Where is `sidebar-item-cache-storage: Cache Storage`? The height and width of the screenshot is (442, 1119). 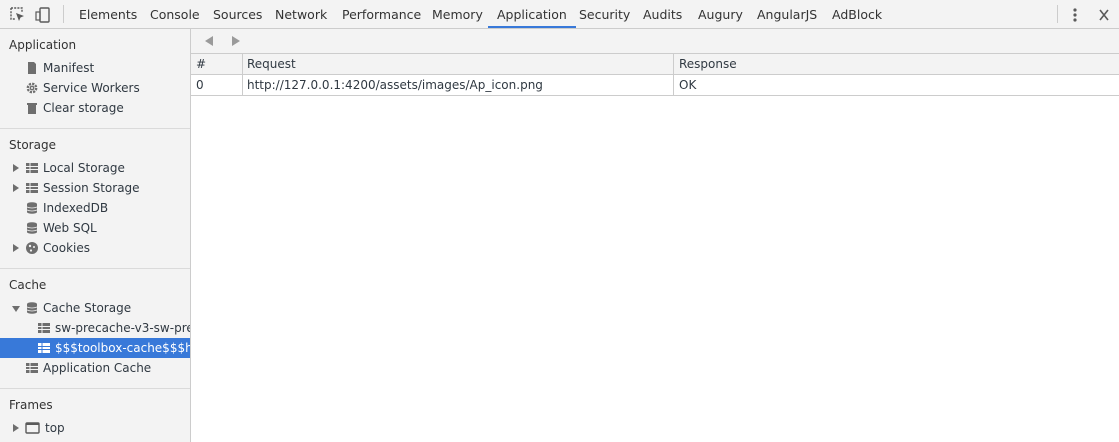 sidebar-item-cache-storage: Cache Storage is located at coordinates (95, 308).